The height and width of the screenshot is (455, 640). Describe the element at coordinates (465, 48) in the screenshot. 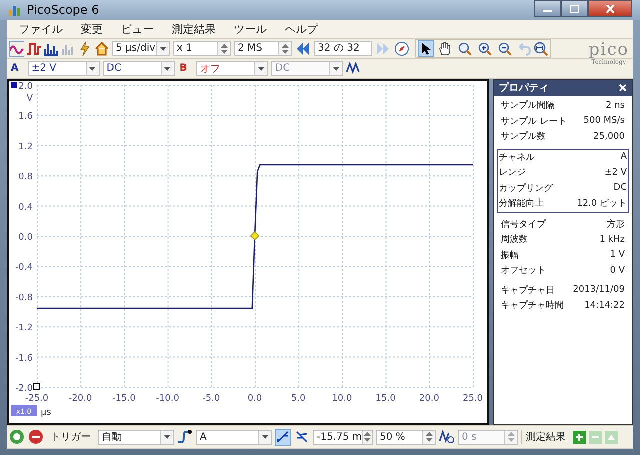

I see `zoom-tool-button` at that location.